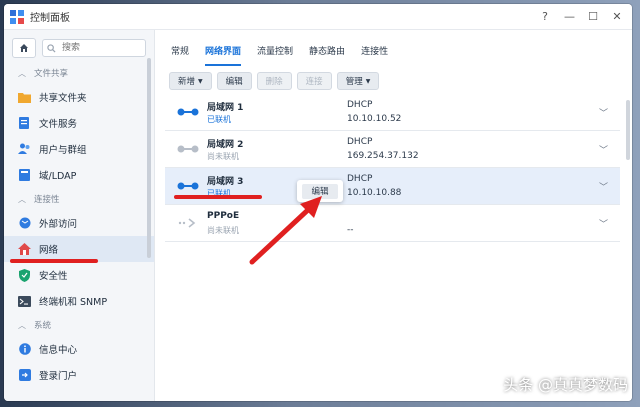 The height and width of the screenshot is (407, 640). What do you see at coordinates (374, 52) in the screenshot?
I see `tab-connectivity: 连接性` at bounding box center [374, 52].